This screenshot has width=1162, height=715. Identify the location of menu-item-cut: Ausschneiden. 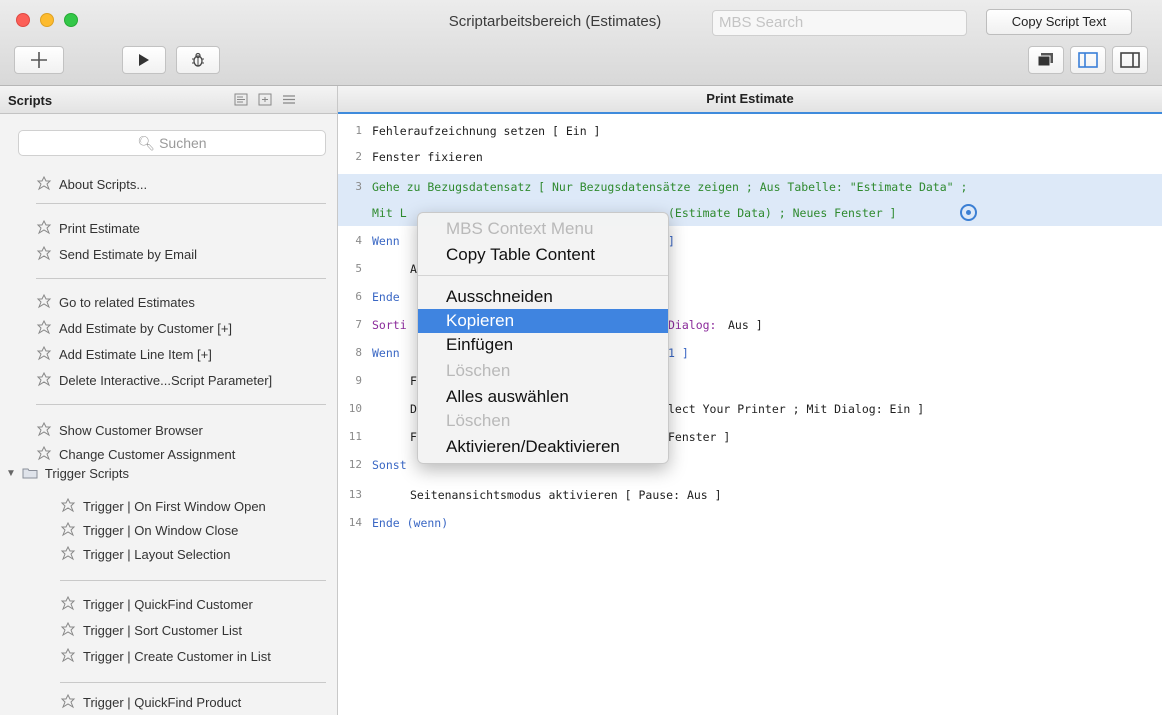
(543, 297).